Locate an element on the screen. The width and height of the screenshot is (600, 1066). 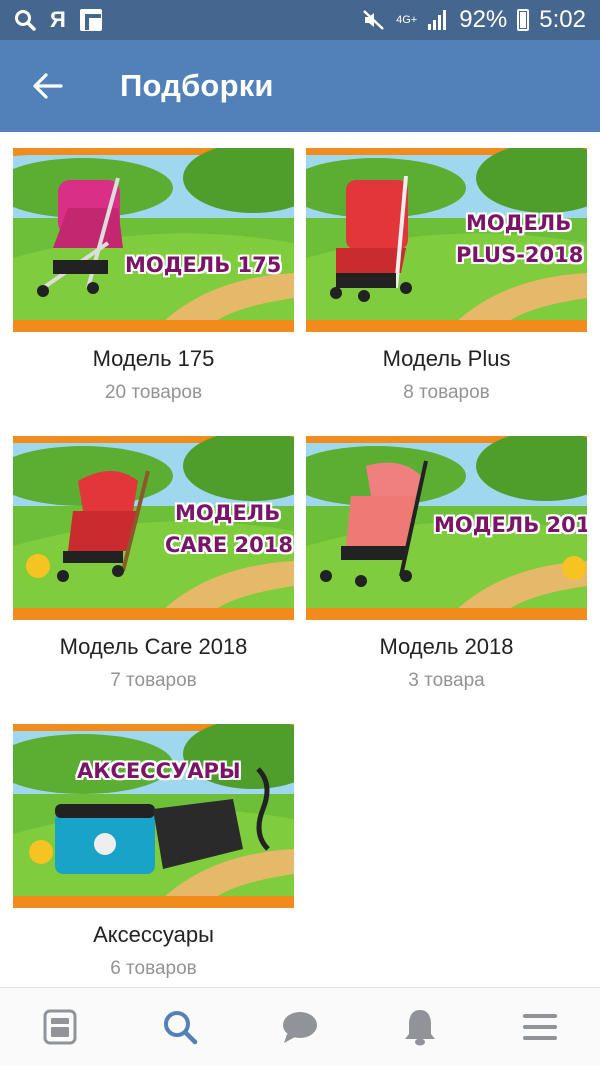
battery-percent: 92% is located at coordinates (483, 19).